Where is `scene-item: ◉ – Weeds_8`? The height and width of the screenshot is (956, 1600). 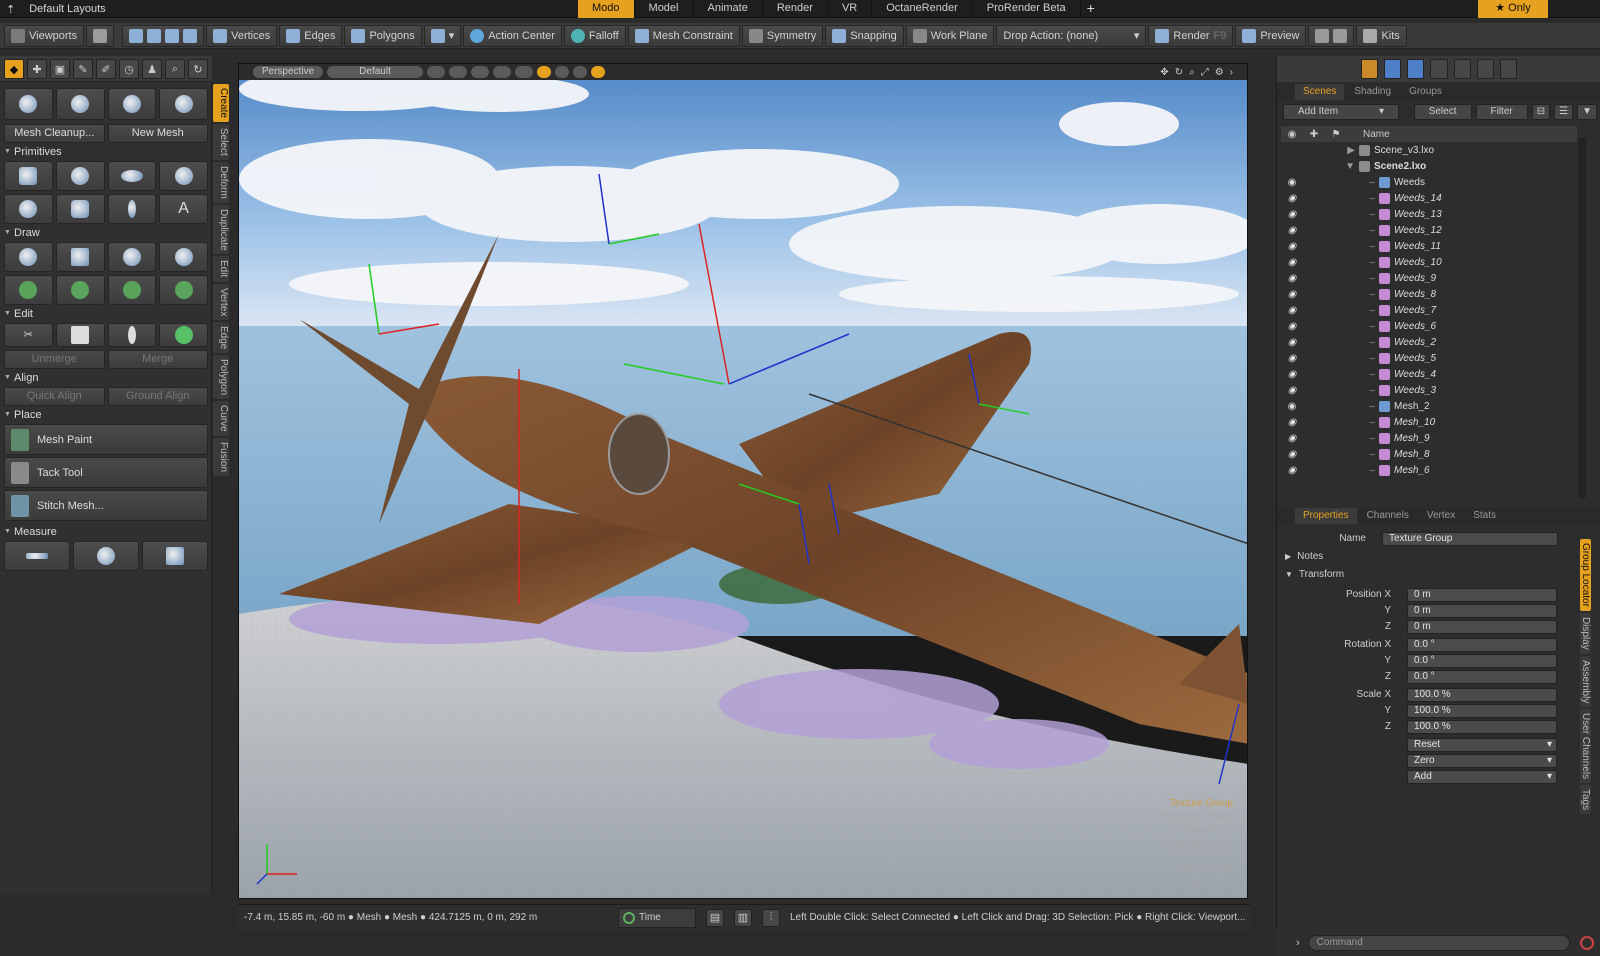
scene-item: ◉ – Weeds_8 is located at coordinates (1429, 294).